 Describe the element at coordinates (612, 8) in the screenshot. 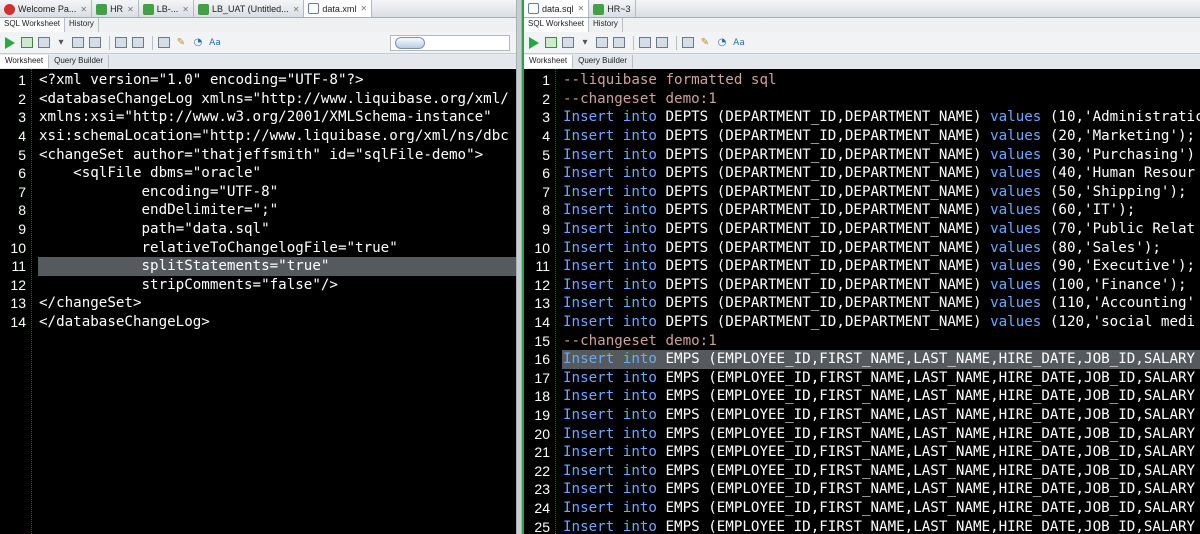

I see `tab-hr3: HR~3` at that location.